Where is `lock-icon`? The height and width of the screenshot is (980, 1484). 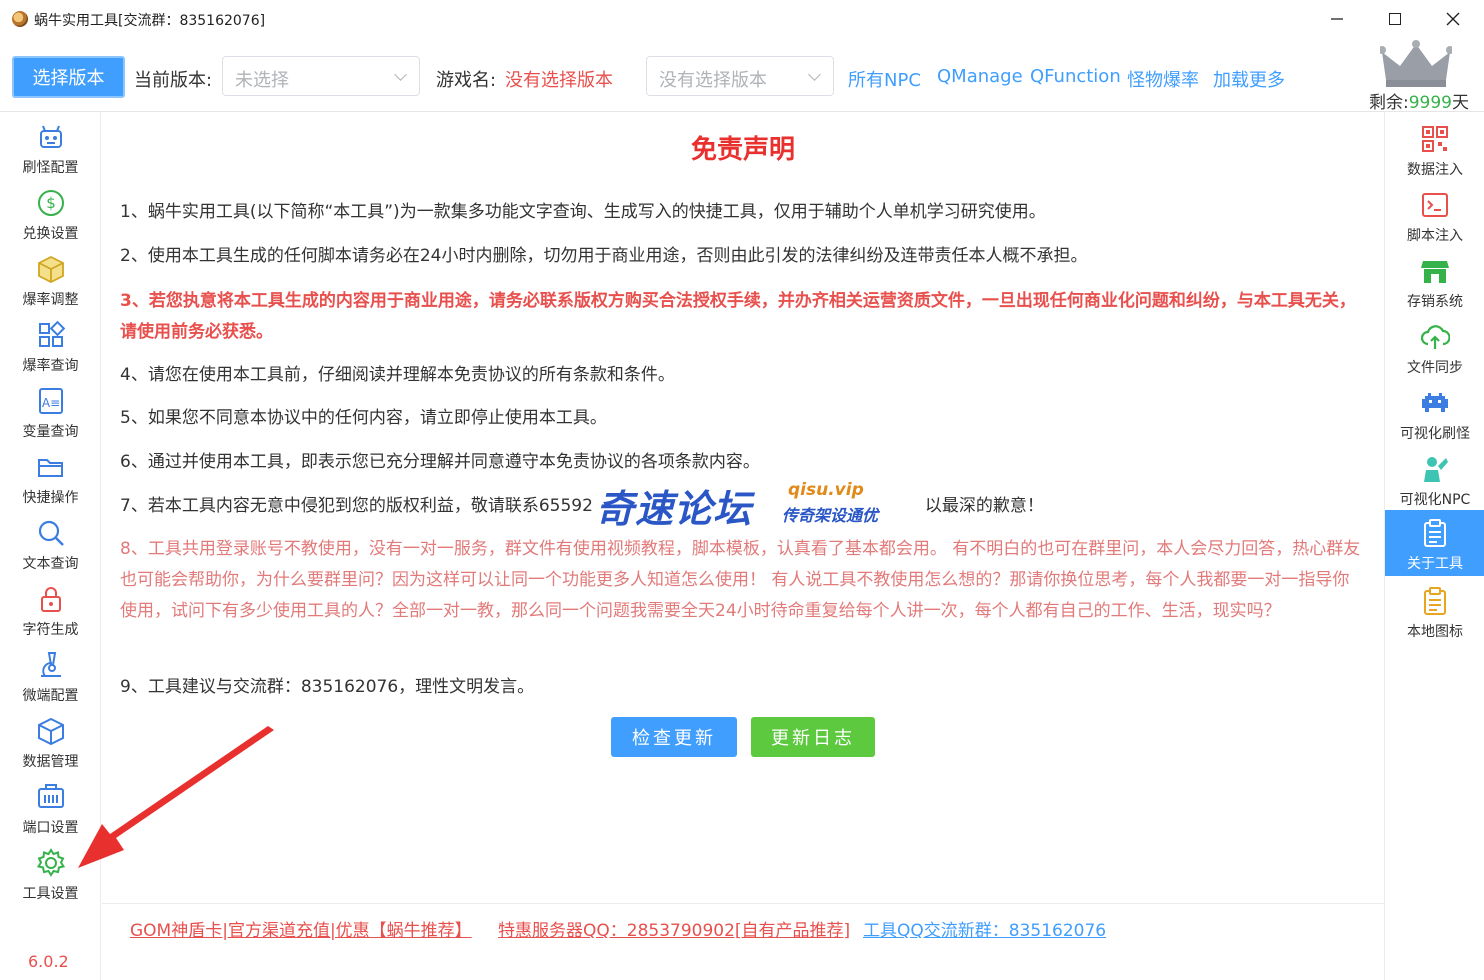 lock-icon is located at coordinates (50, 599).